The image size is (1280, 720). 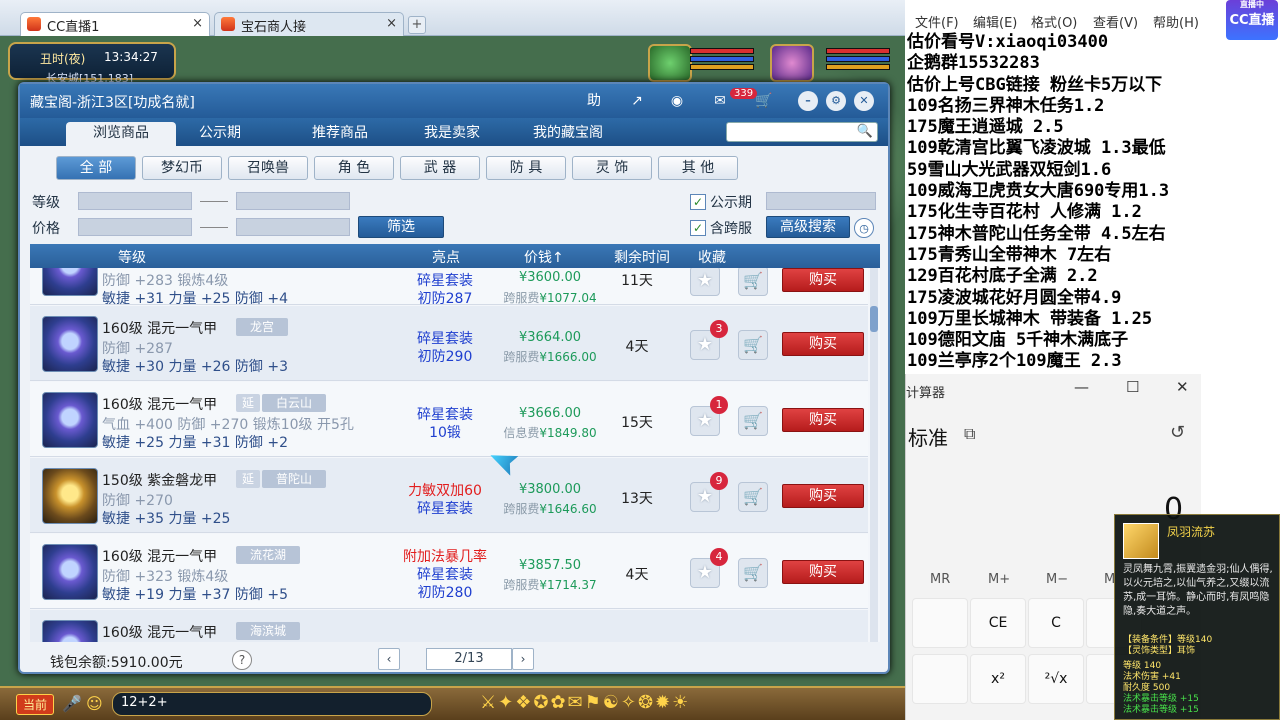 I want to click on sqrt-key: ²√x, so click(x=1056, y=679).